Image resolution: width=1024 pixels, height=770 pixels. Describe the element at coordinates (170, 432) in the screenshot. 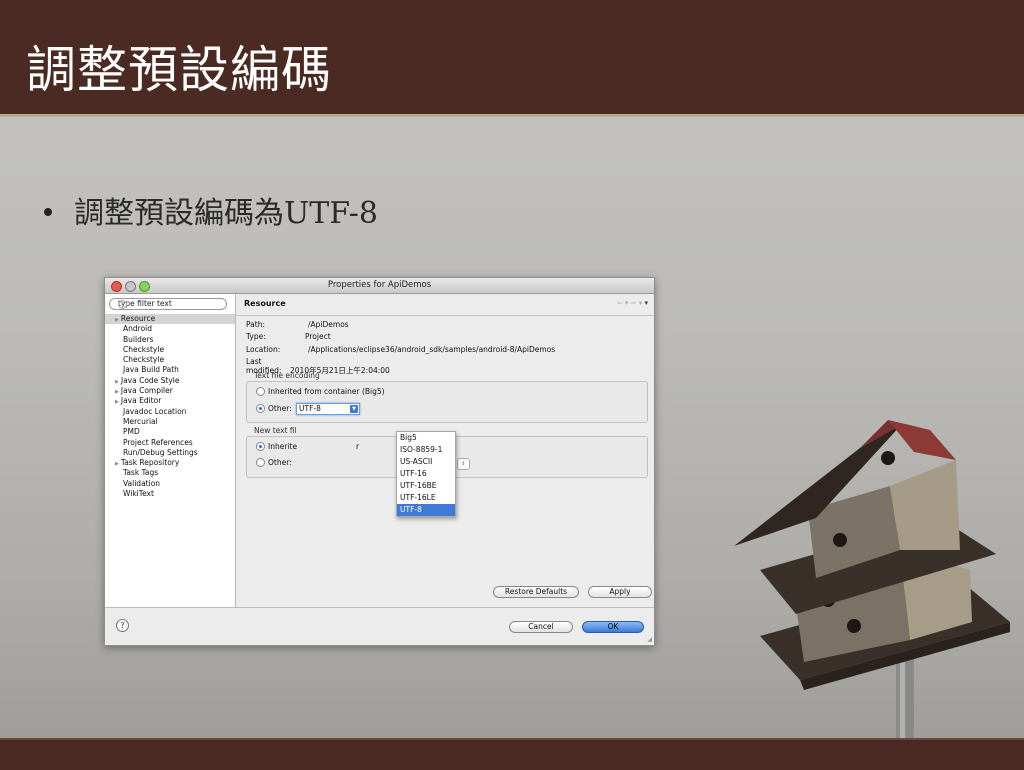

I see `tree-item: PMD` at that location.